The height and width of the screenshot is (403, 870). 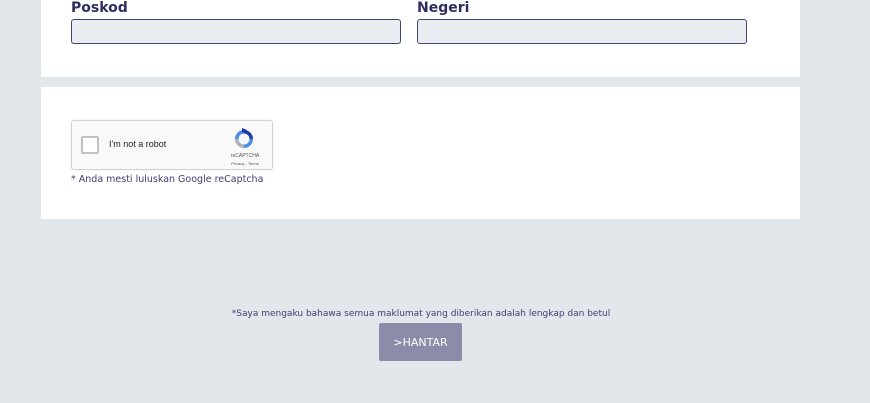 I want to click on state-field-group: Negeri, so click(x=582, y=22).